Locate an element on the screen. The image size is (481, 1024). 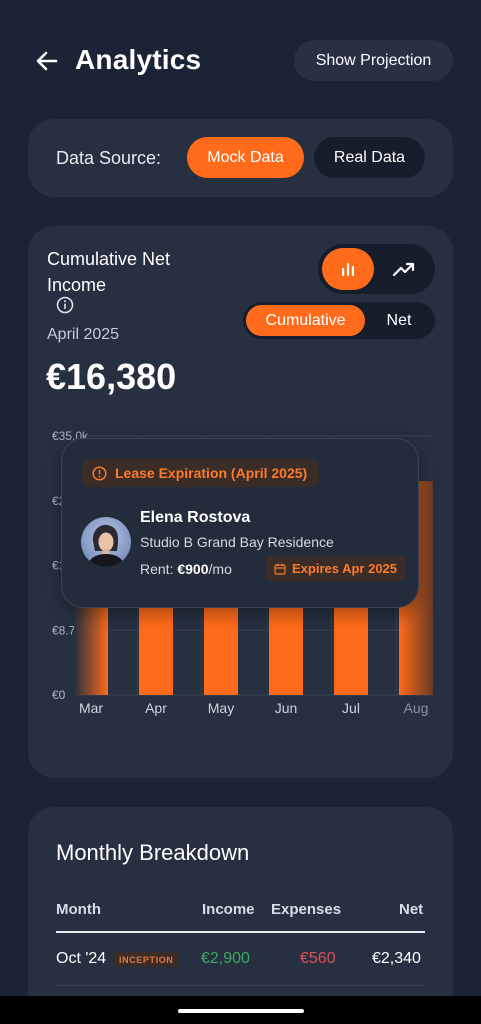
real-data-button: Real Data is located at coordinates (369, 157).